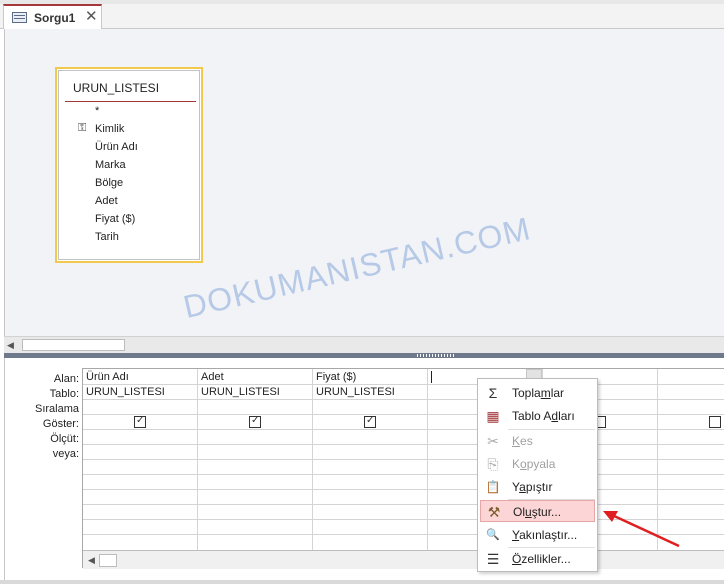 This screenshot has width=724, height=584. What do you see at coordinates (493, 559) in the screenshot?
I see `properties-icon: ☰` at bounding box center [493, 559].